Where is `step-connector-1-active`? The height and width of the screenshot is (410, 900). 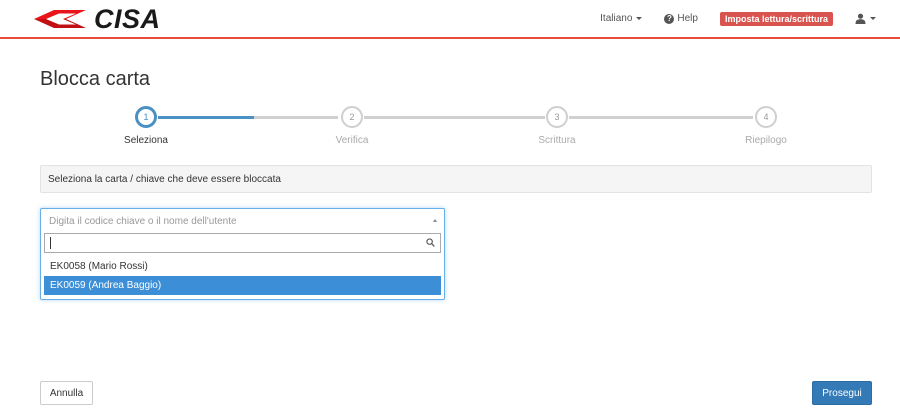 step-connector-1-active is located at coordinates (206, 117).